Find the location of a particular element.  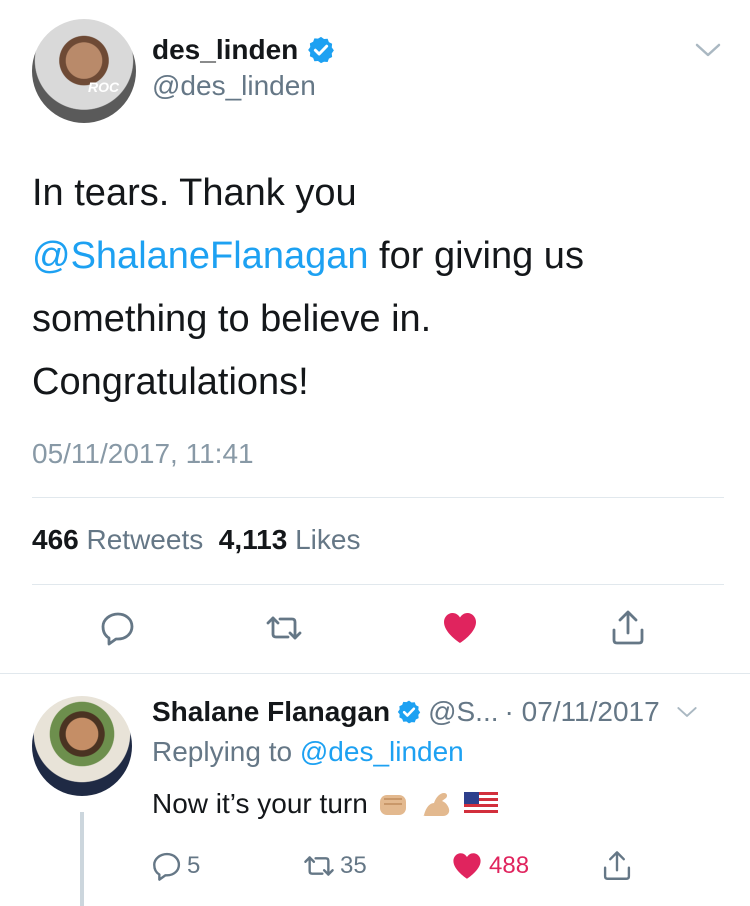

replying-to-label: Replying to is located at coordinates (222, 751).